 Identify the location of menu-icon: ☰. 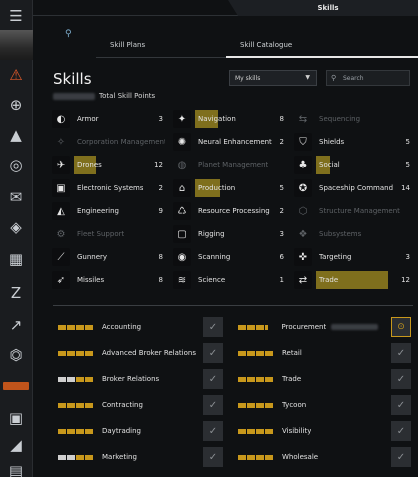
(16, 16).